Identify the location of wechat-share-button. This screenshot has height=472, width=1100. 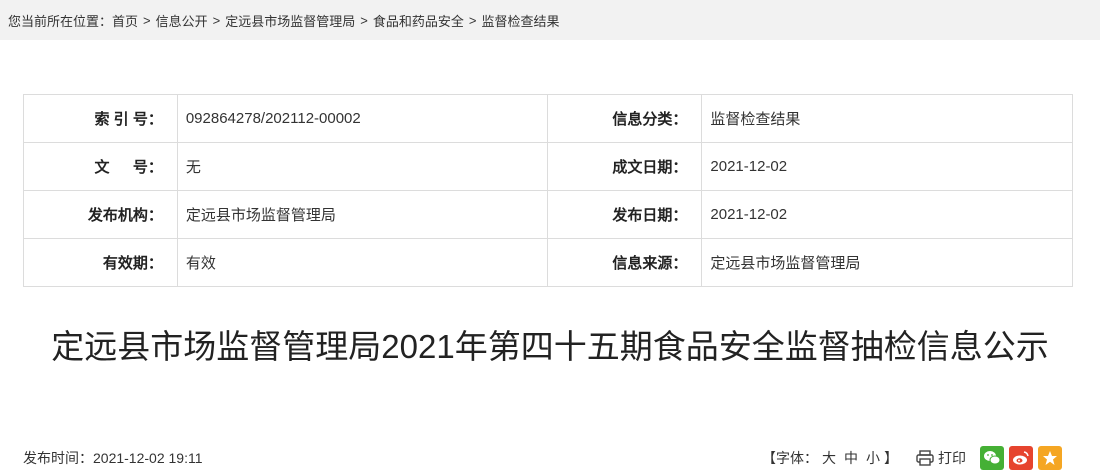
(992, 458).